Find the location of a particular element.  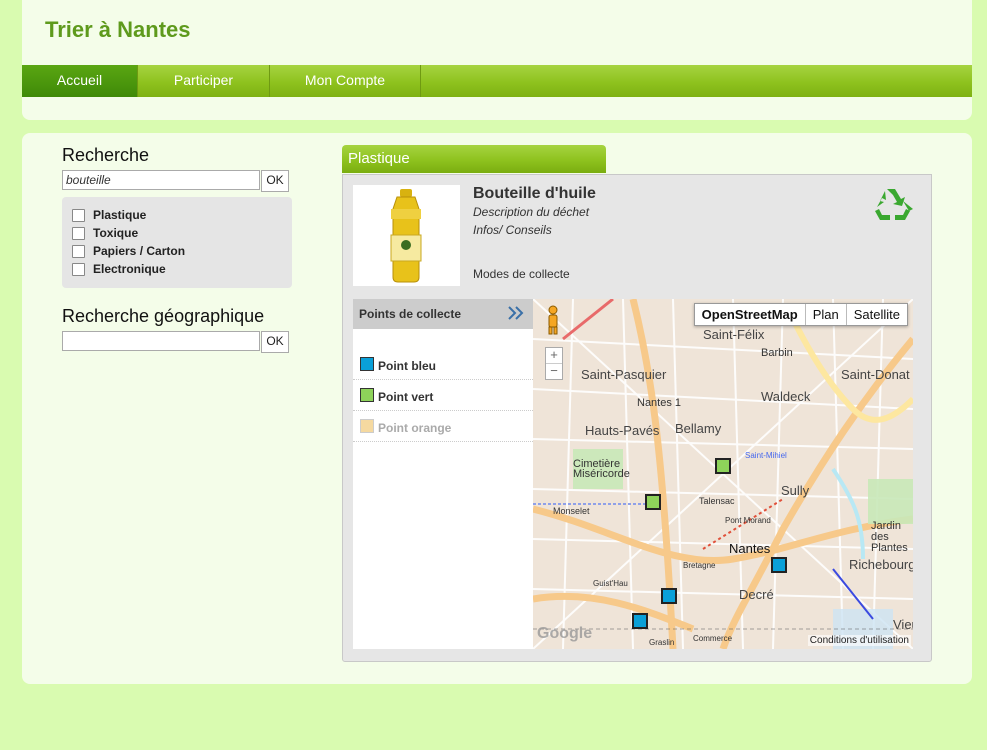

point-bleu-item: Point bleu is located at coordinates (443, 364).